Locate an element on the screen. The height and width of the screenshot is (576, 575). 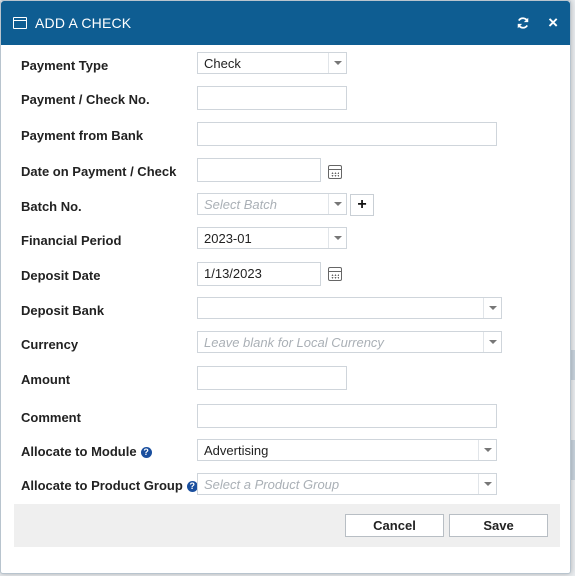
batch-no-select: Select Batch is located at coordinates (272, 204).